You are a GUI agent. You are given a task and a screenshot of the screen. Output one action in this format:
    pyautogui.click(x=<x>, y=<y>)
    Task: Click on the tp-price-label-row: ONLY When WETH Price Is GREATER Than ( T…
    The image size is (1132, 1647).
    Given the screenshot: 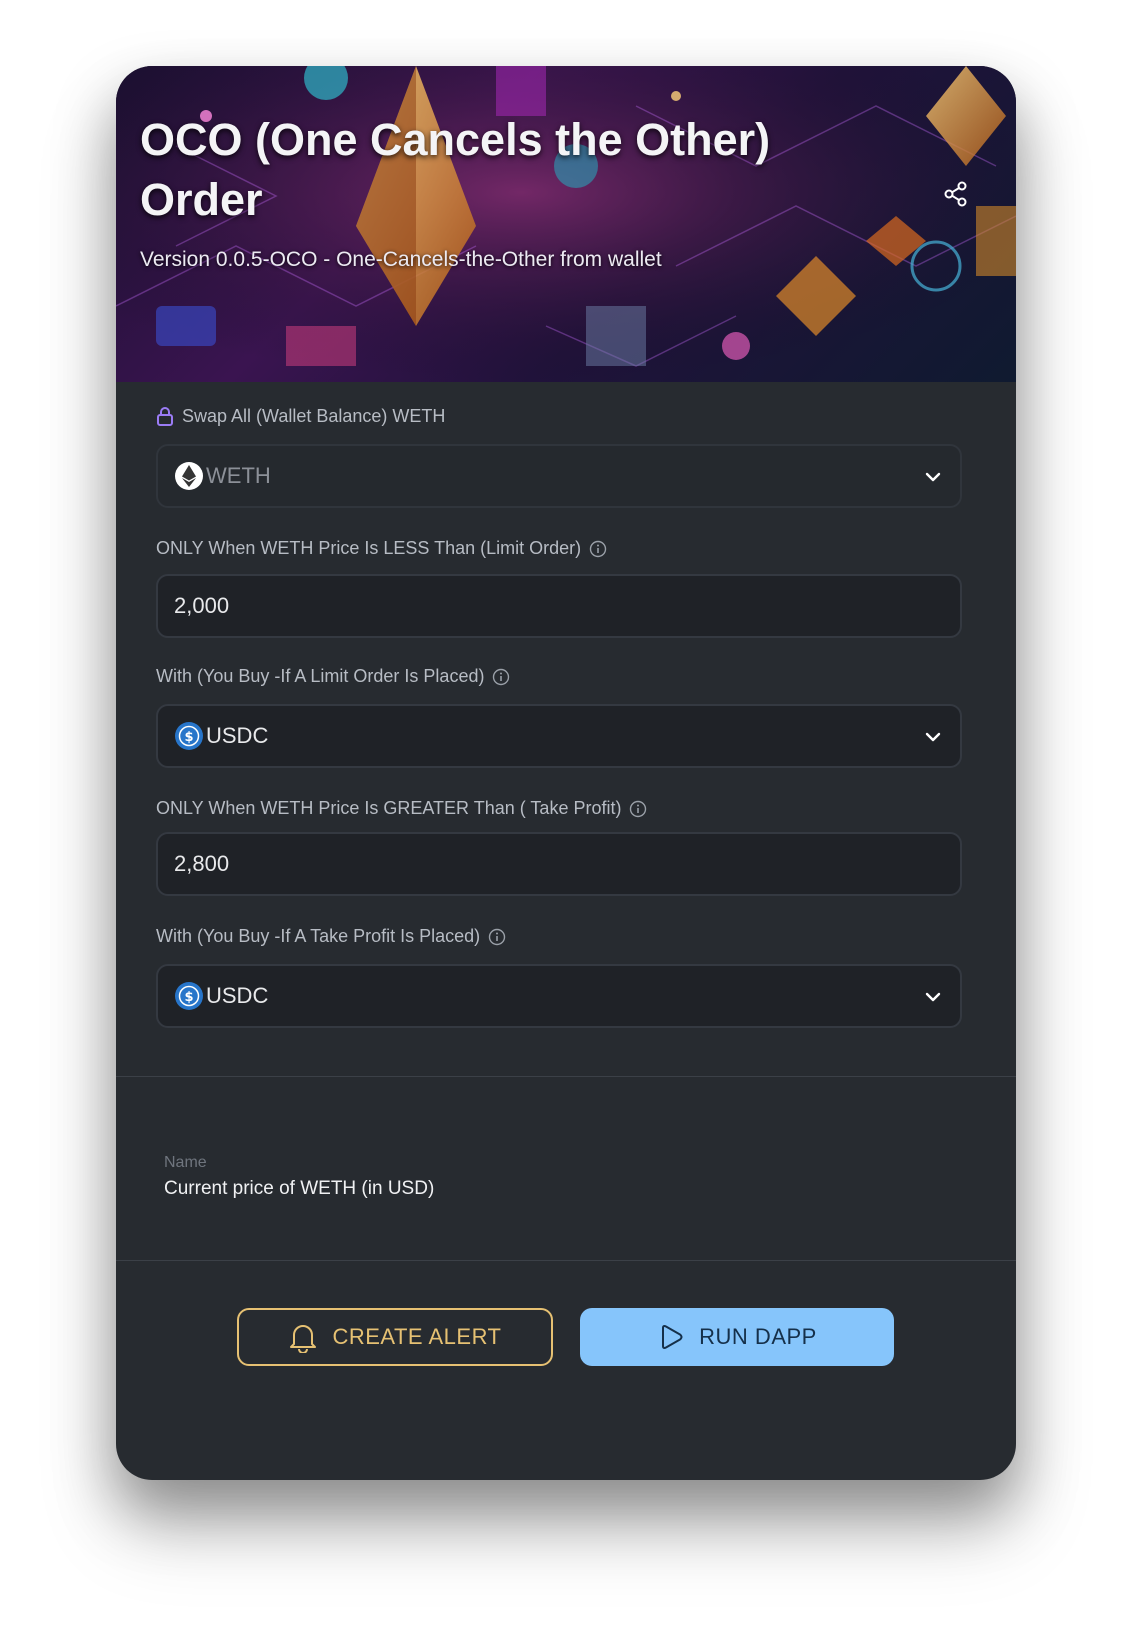 What is the action you would take?
    pyautogui.click(x=401, y=808)
    